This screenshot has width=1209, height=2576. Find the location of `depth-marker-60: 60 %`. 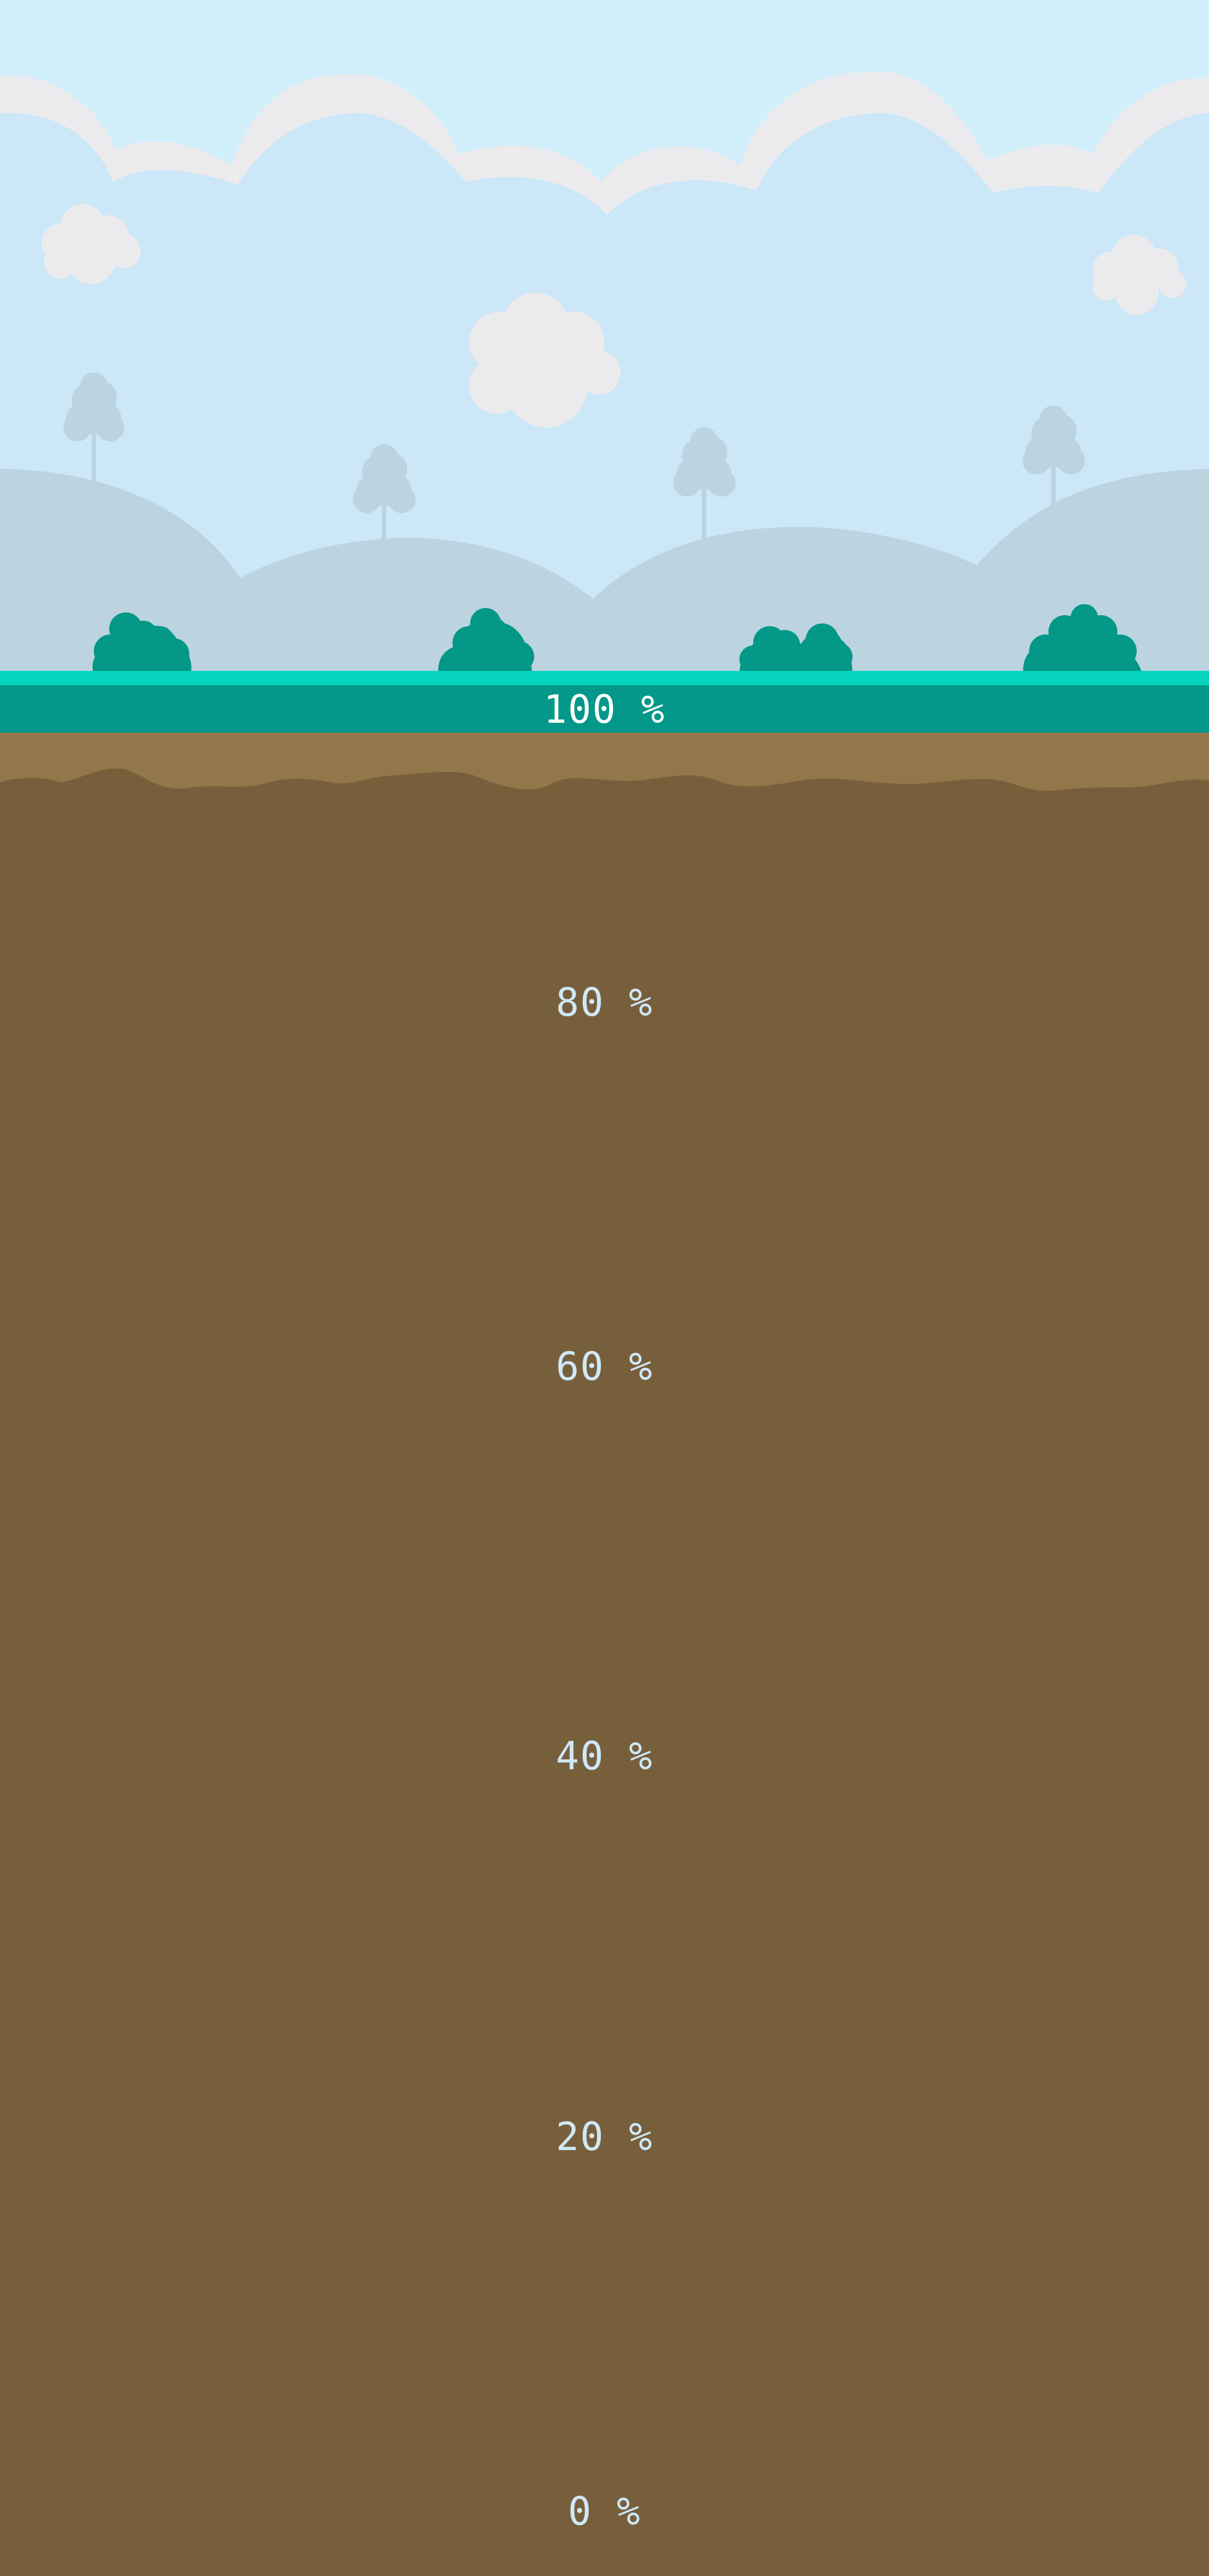

depth-marker-60: 60 % is located at coordinates (604, 1366).